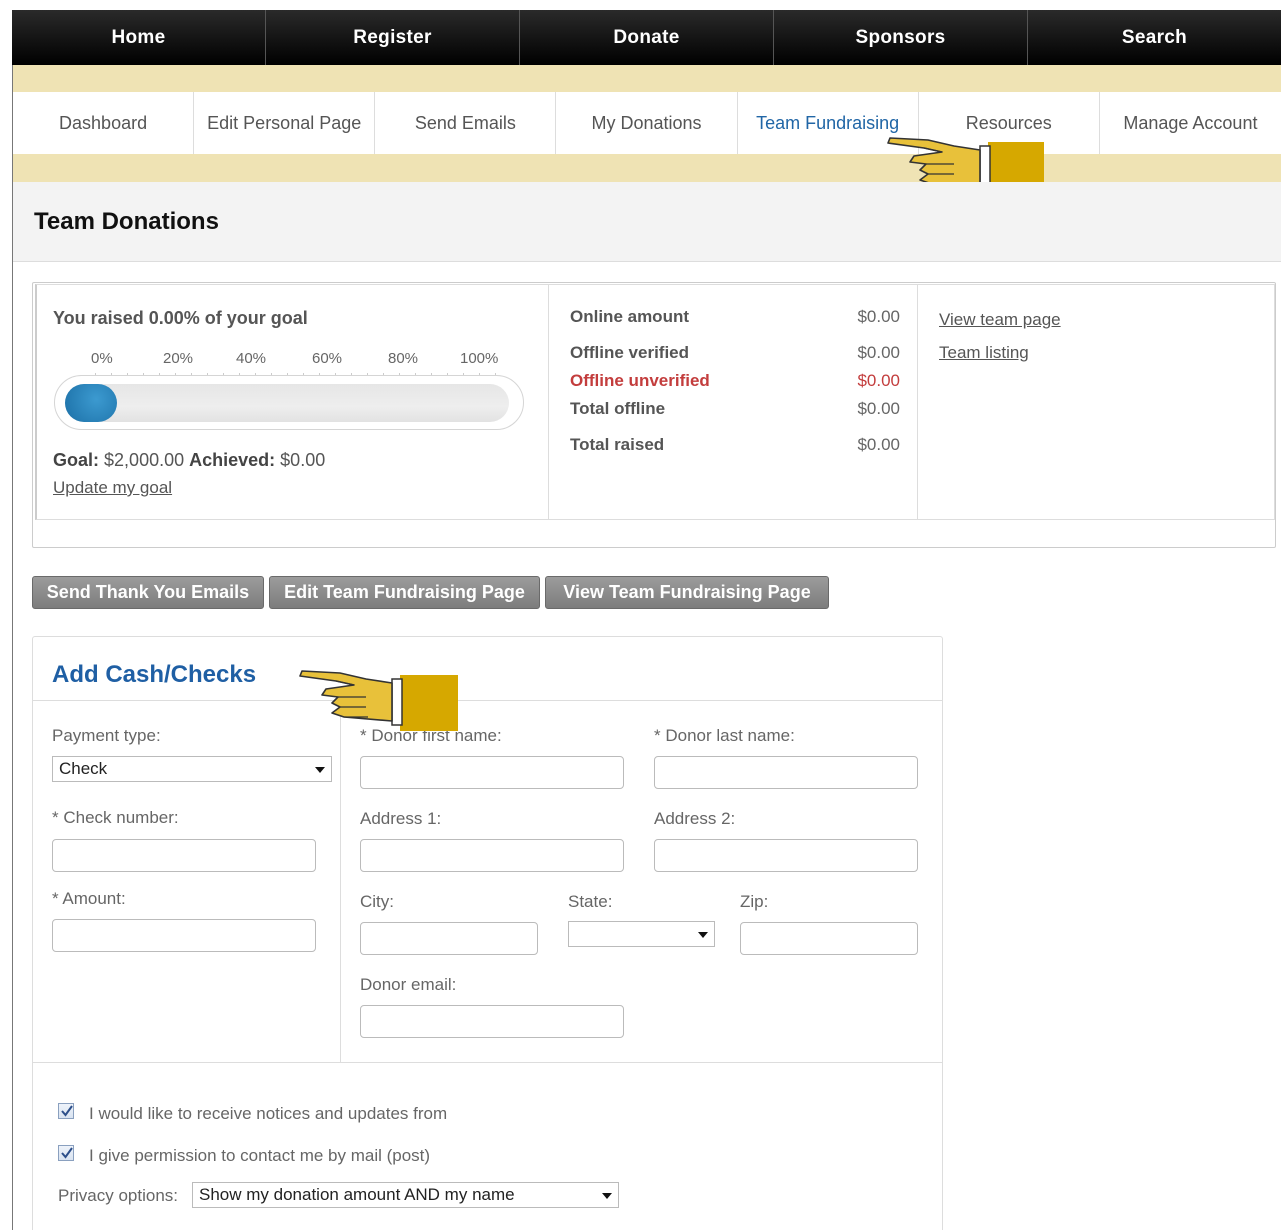 This screenshot has height=1230, width=1281. Describe the element at coordinates (102, 358) in the screenshot. I see `percent-label: 0%` at that location.